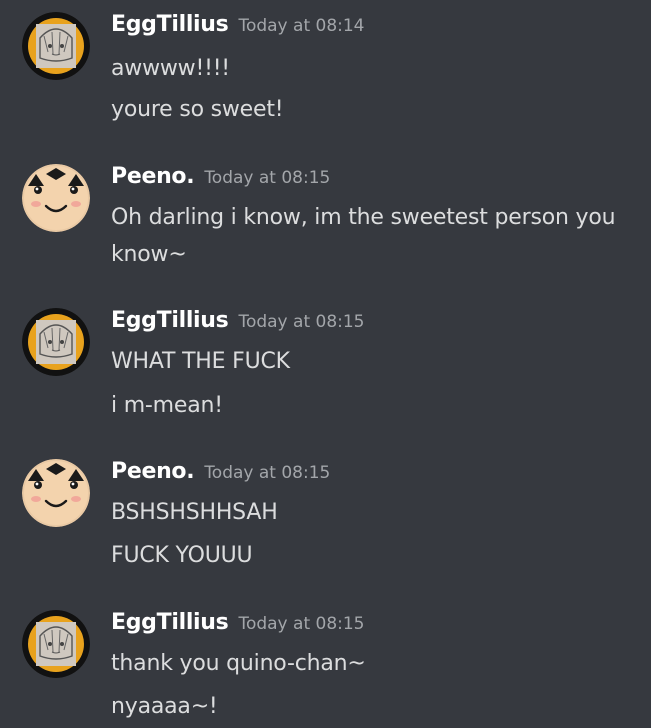 The image size is (651, 728). I want to click on message-text: FUCK YOUUU, so click(182, 555).